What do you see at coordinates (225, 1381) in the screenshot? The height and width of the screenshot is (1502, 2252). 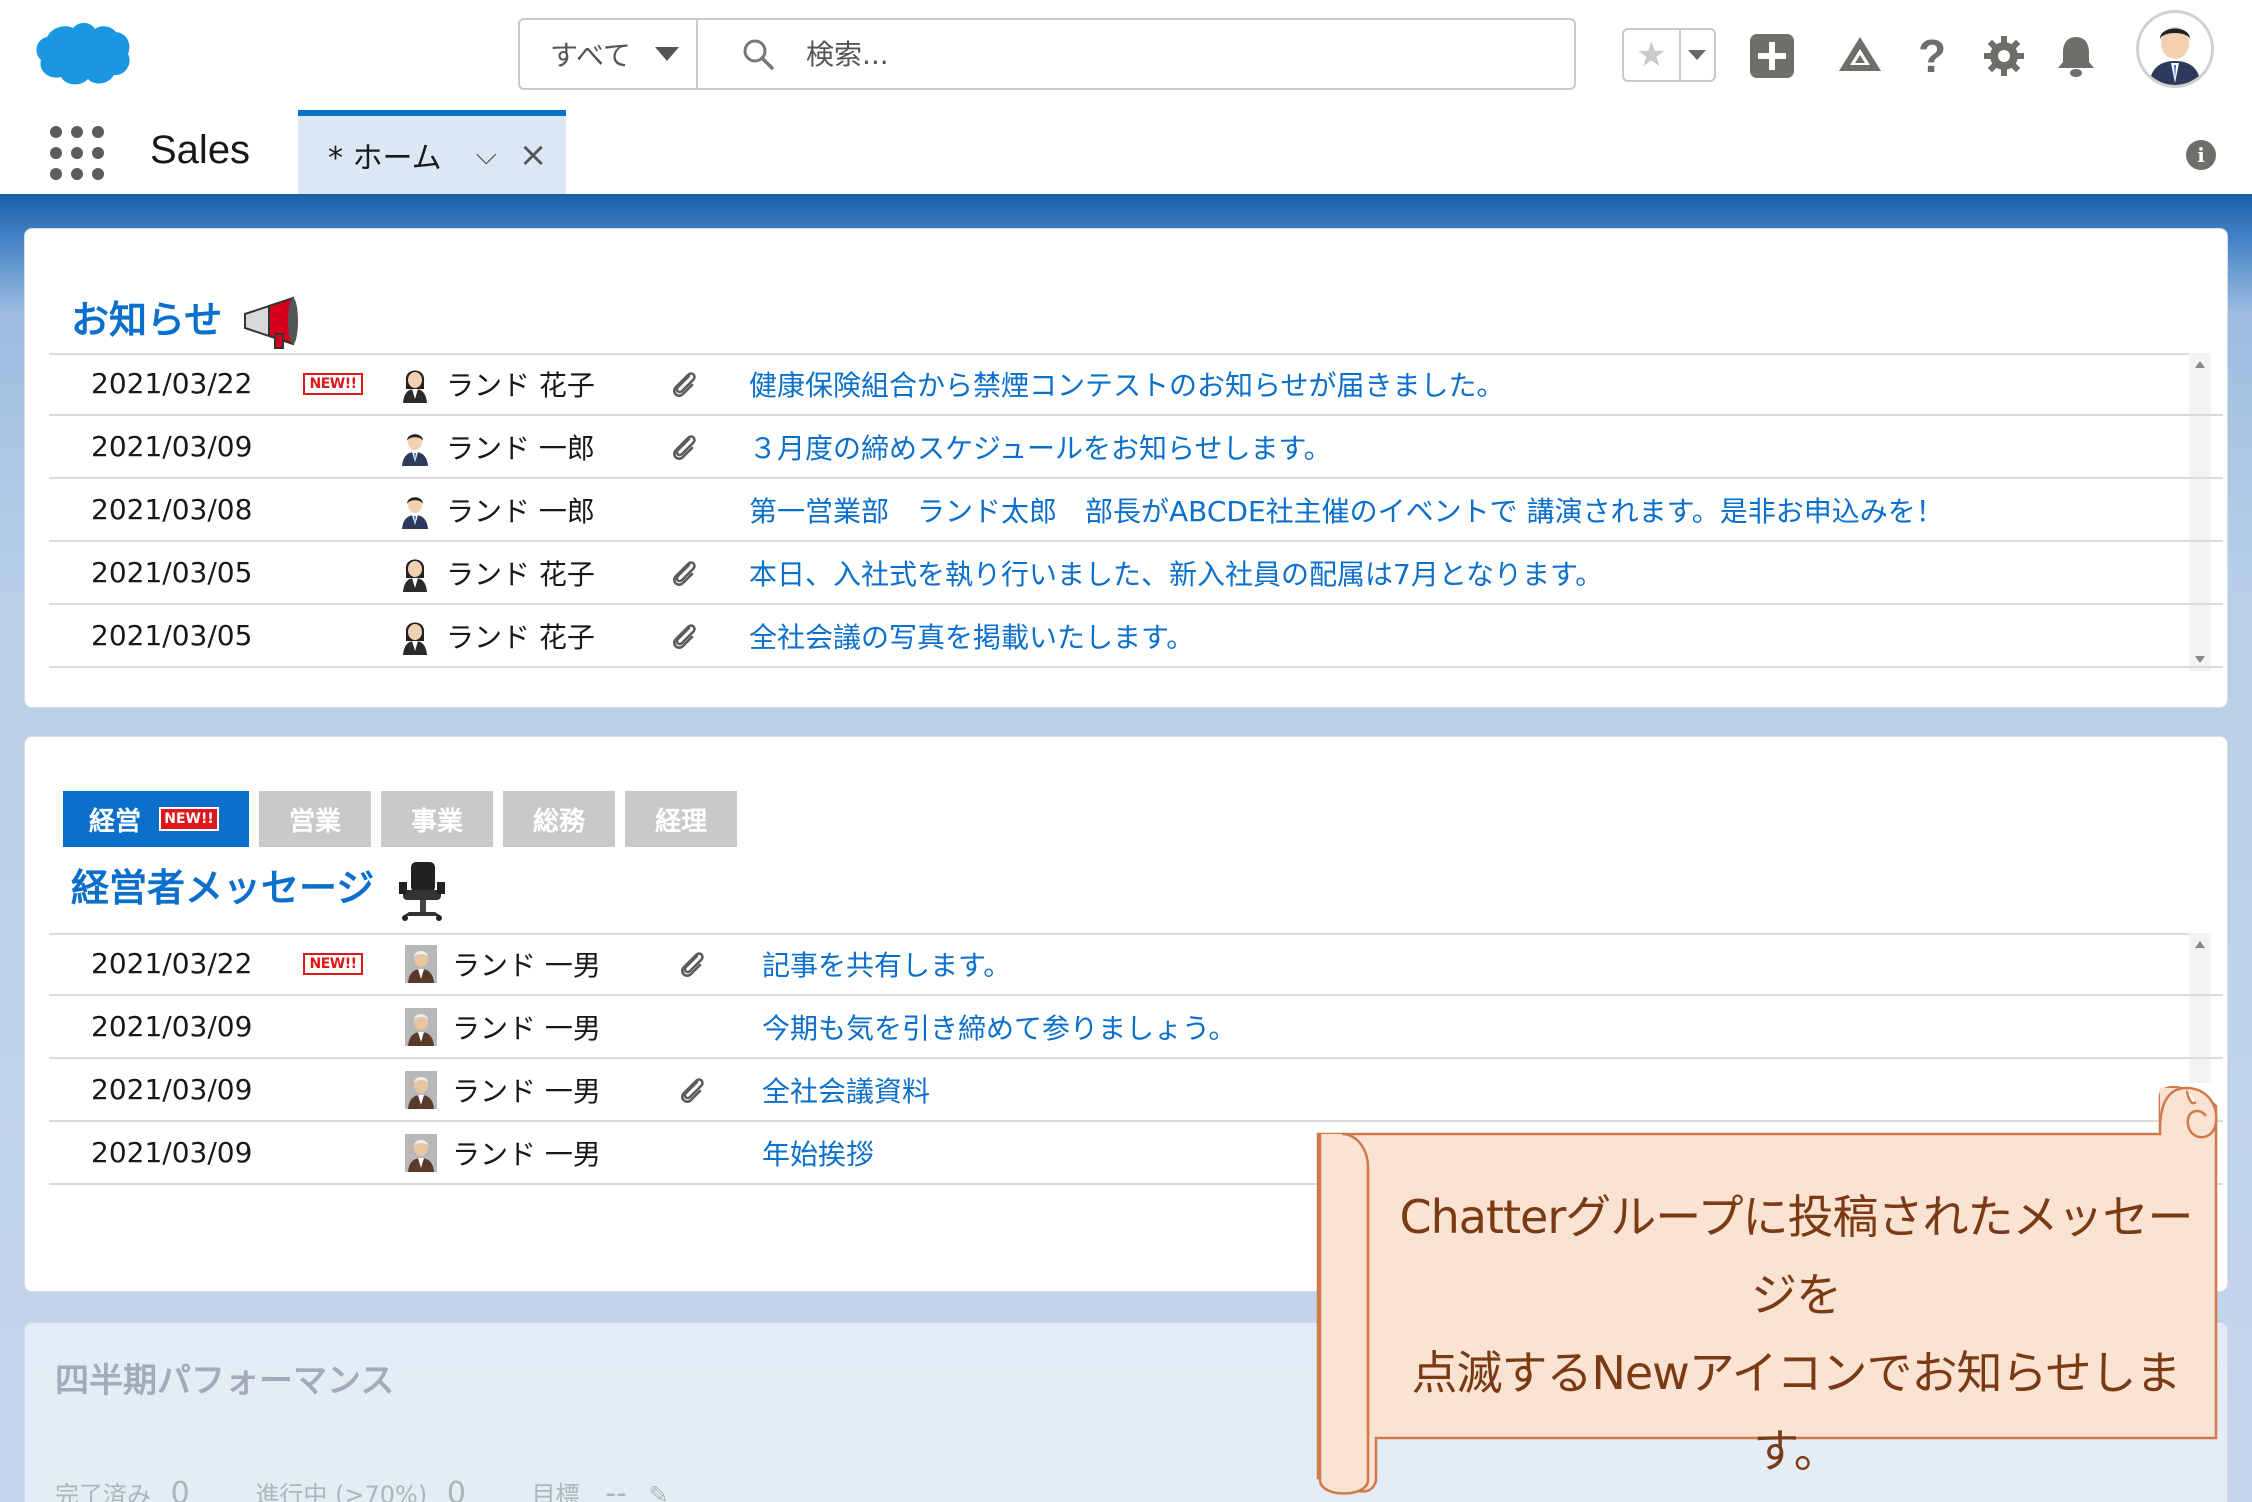 I see `quarterly-performance-title: 四半期パフォーマンス` at bounding box center [225, 1381].